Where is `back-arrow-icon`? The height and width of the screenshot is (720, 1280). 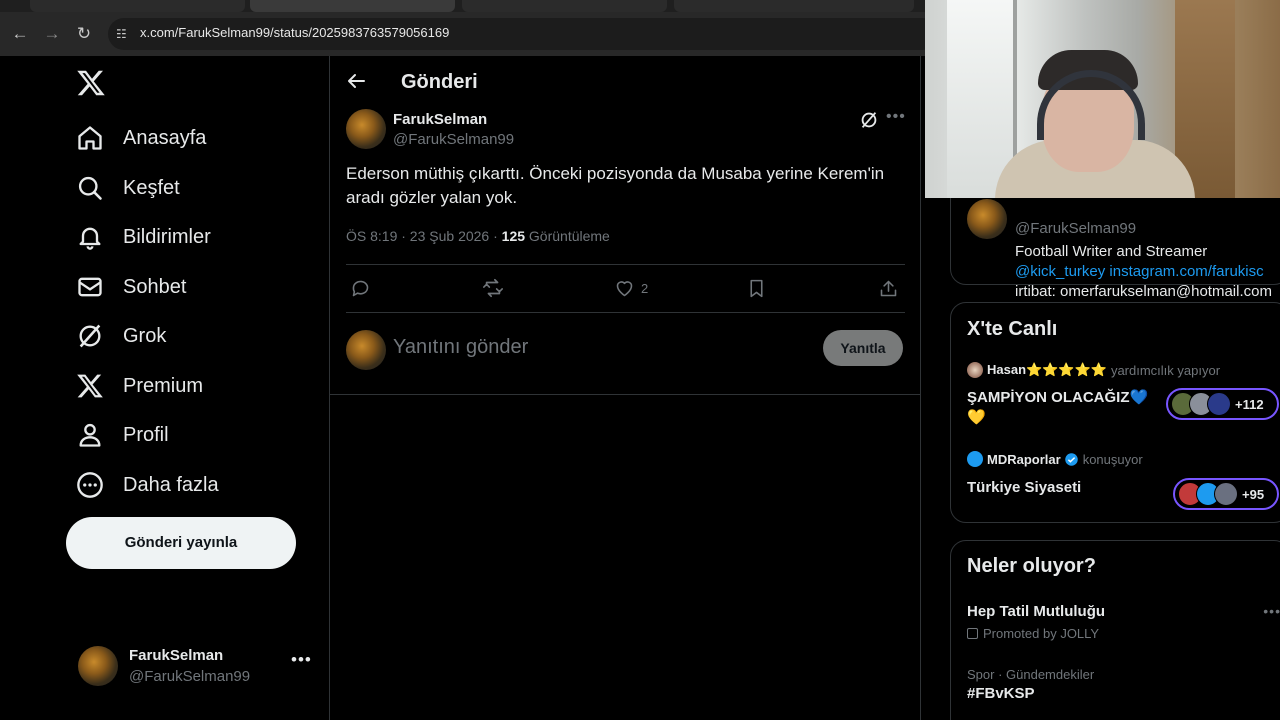
back-arrow-icon is located at coordinates (356, 81).